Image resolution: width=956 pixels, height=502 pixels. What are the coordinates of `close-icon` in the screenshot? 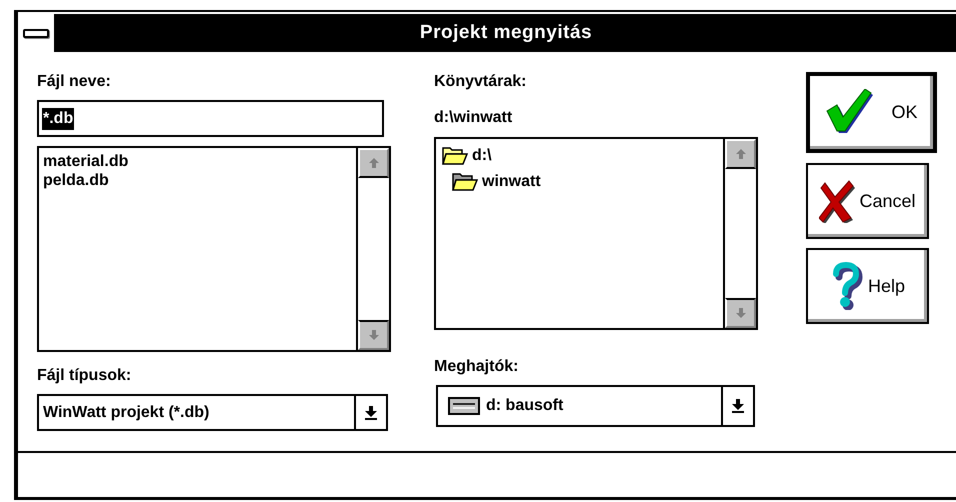 It's located at (837, 201).